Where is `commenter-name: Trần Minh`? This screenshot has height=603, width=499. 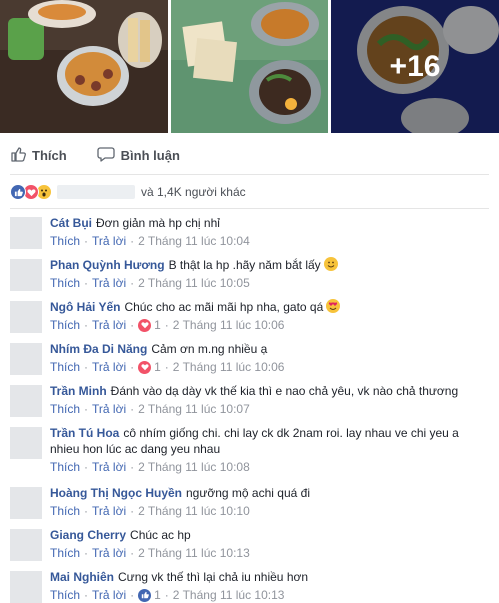
commenter-name: Trần Minh is located at coordinates (78, 391).